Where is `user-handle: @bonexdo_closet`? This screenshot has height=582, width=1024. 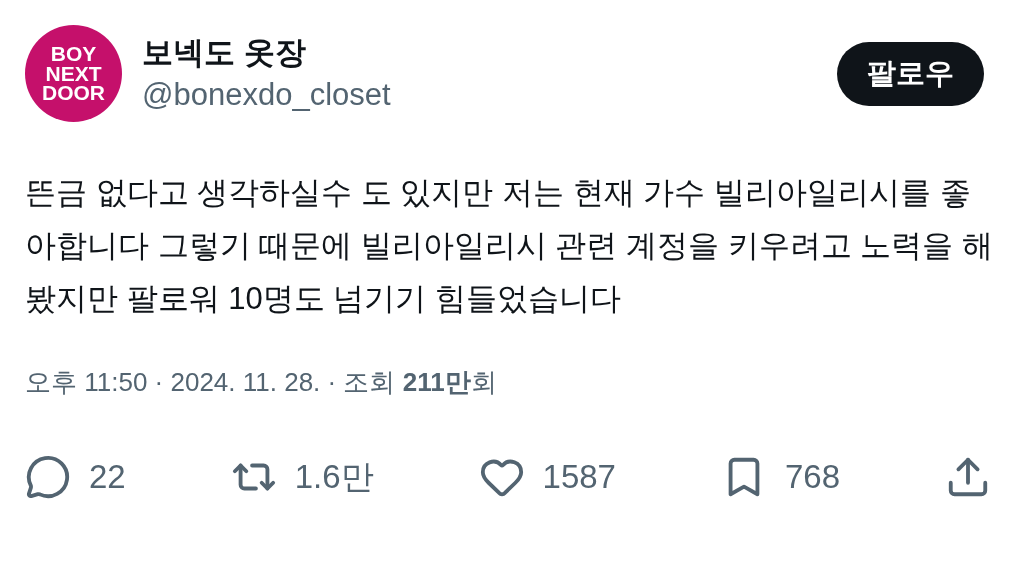 user-handle: @bonexdo_closet is located at coordinates (266, 94).